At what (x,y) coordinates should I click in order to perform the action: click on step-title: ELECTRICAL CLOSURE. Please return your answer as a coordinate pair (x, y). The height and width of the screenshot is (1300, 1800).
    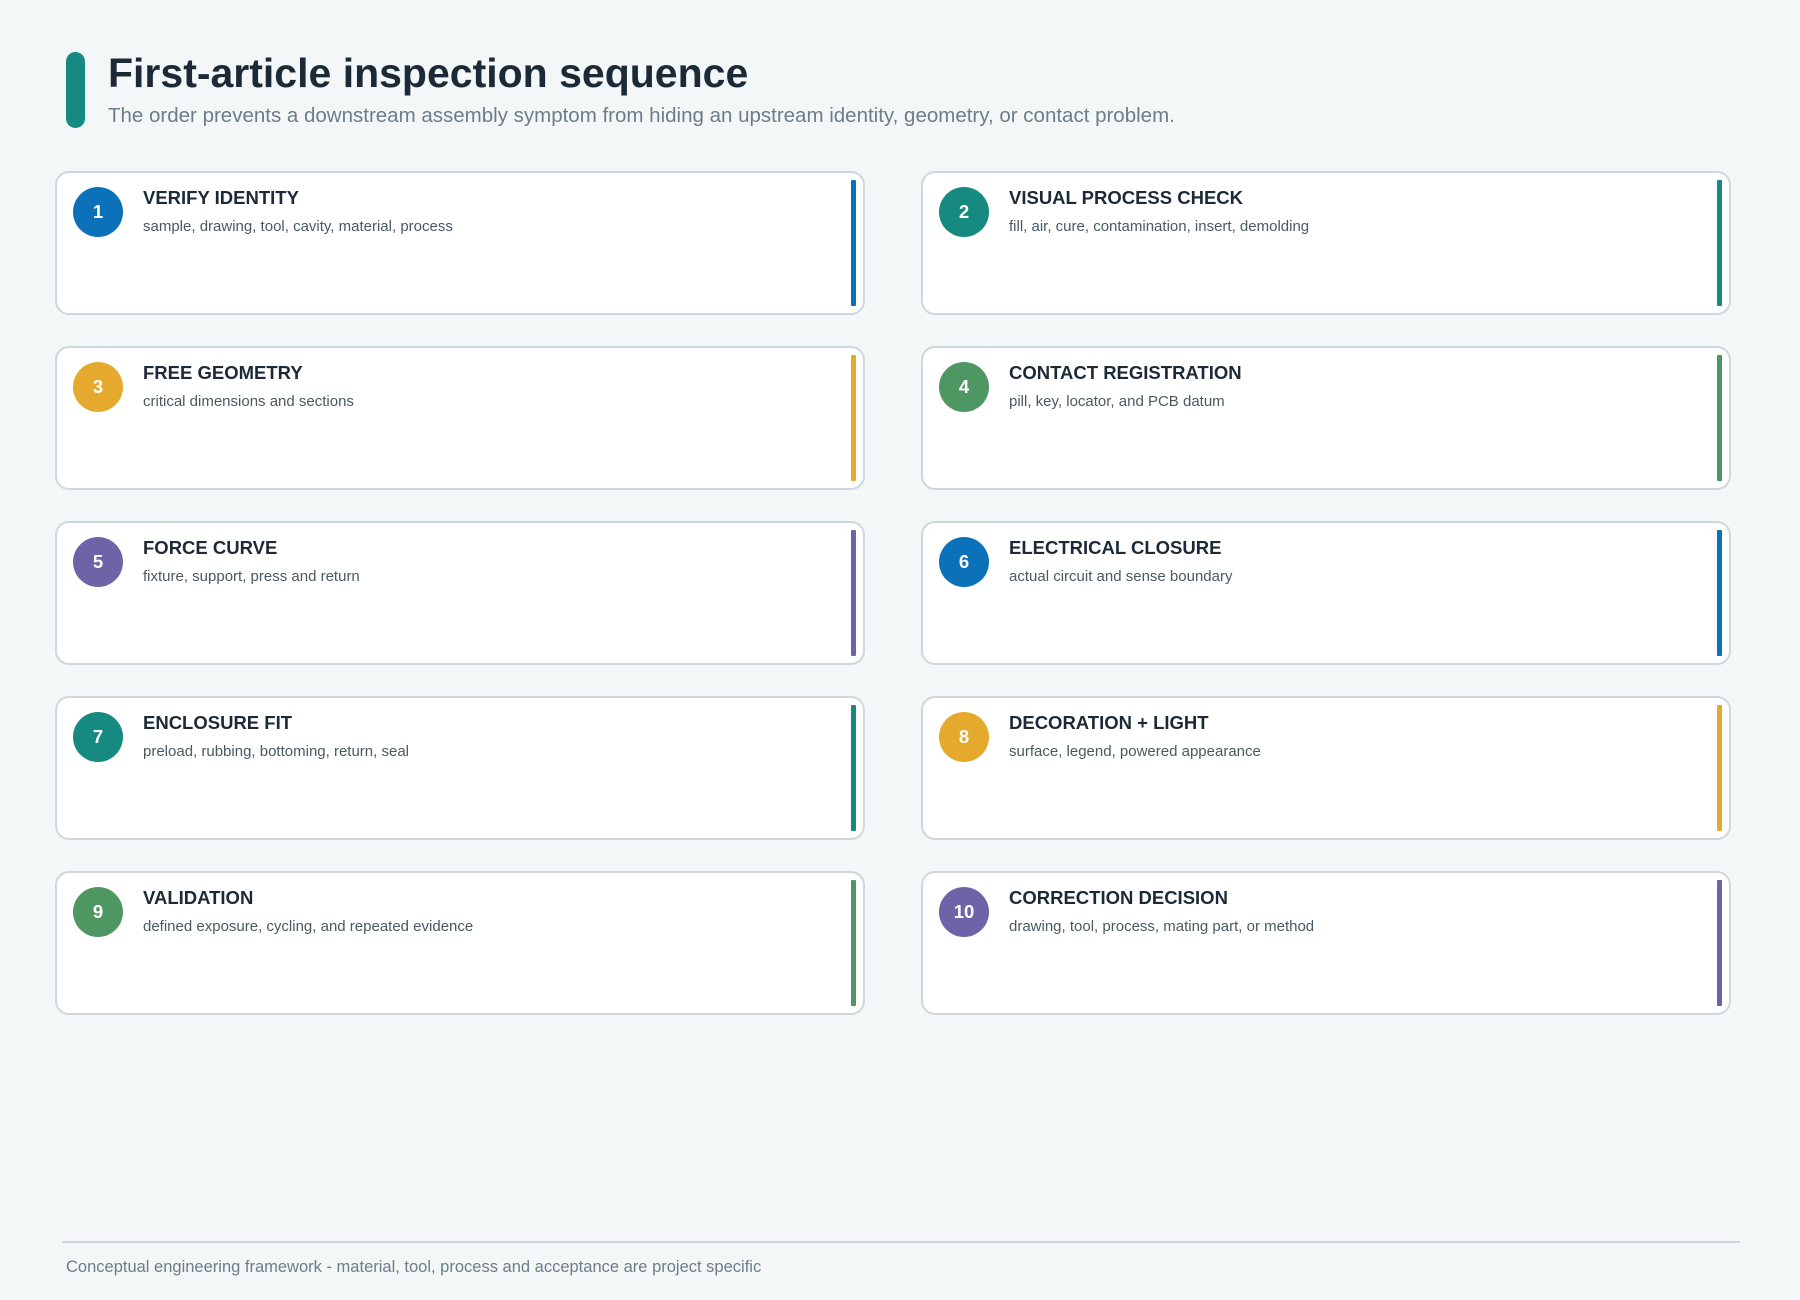
    Looking at the image, I should click on (1115, 547).